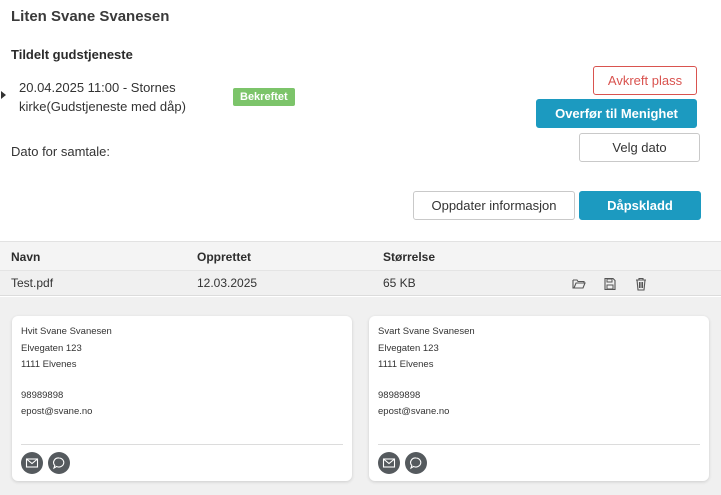 This screenshot has width=721, height=495. I want to click on contact-name: Svart Svane Svanesen, so click(426, 331).